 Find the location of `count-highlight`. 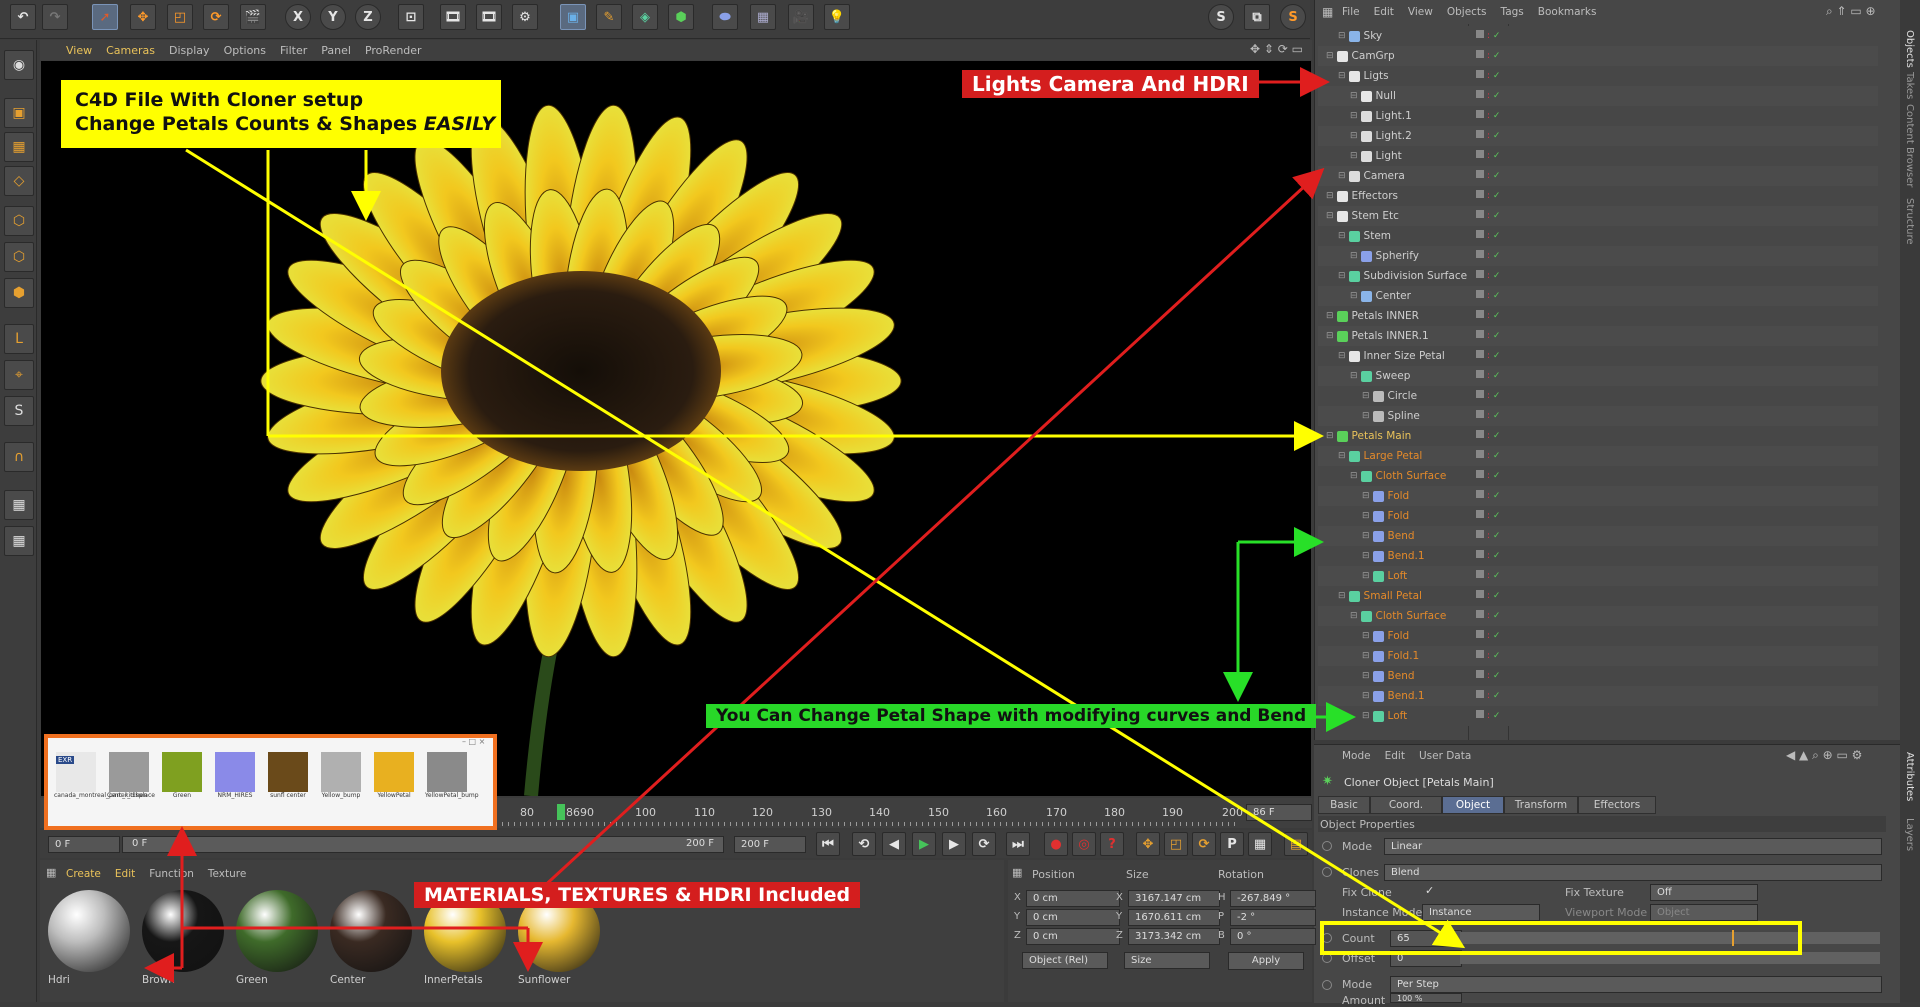

count-highlight is located at coordinates (1561, 938).